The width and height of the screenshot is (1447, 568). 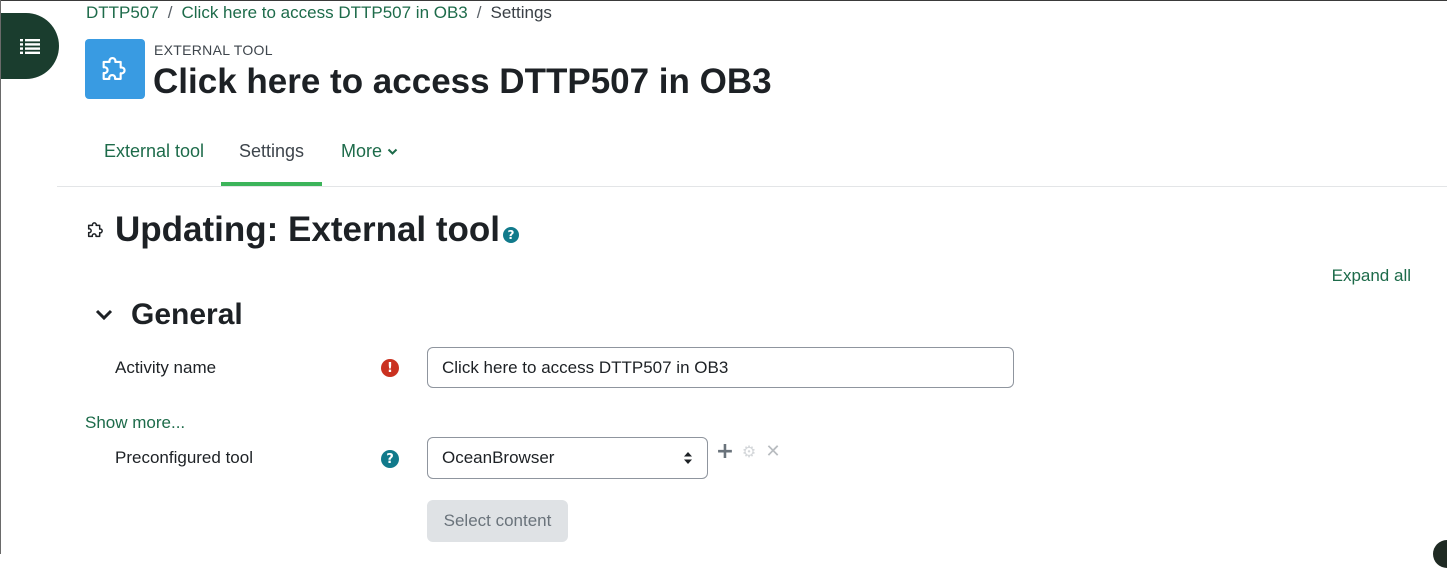 I want to click on window-left-border, so click(x=0, y=277).